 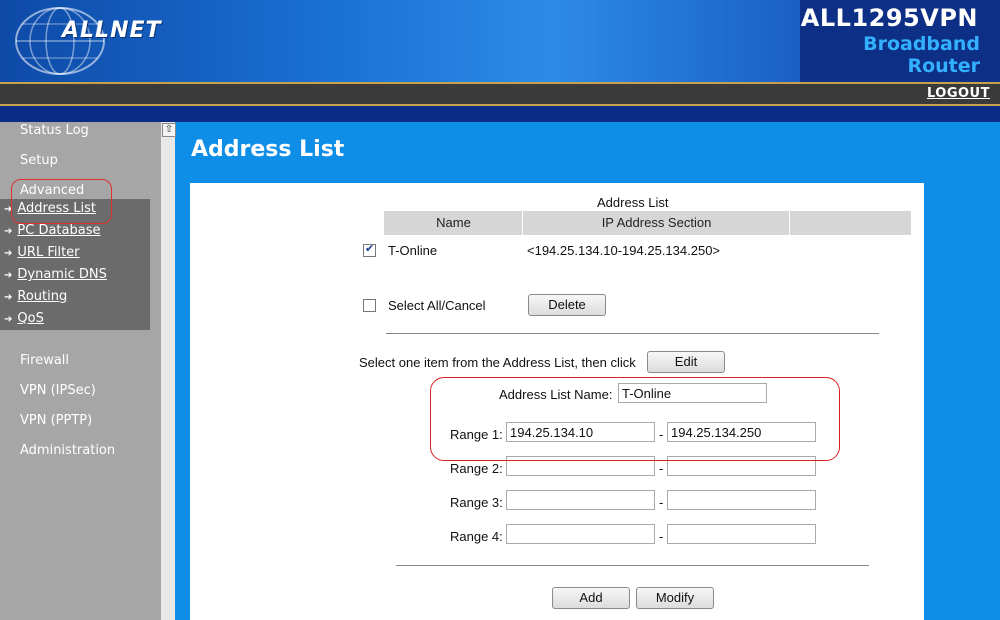 What do you see at coordinates (54, 130) in the screenshot?
I see `sidebar-item-status-log: Status Log` at bounding box center [54, 130].